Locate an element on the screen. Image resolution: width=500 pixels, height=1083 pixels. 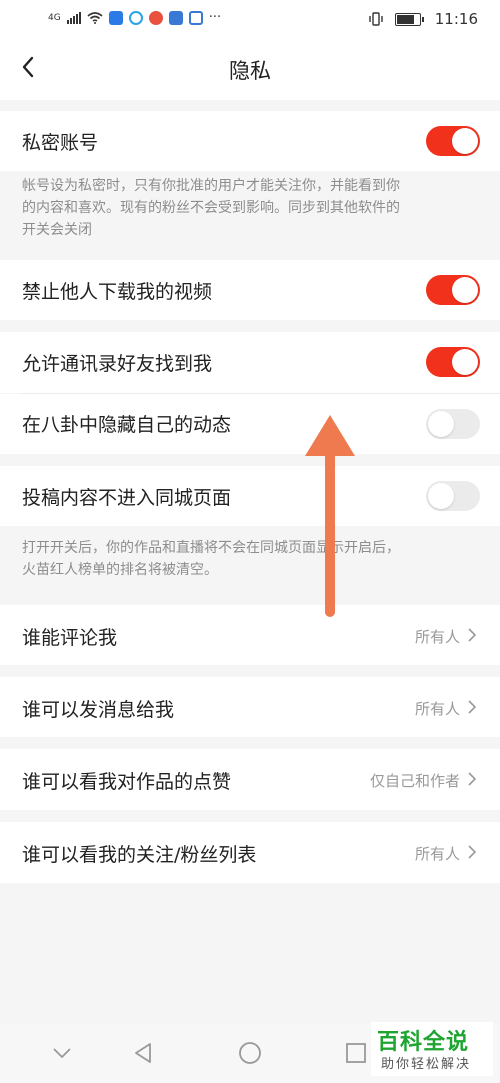
status-right: 11:16 is located at coordinates (422, 19).